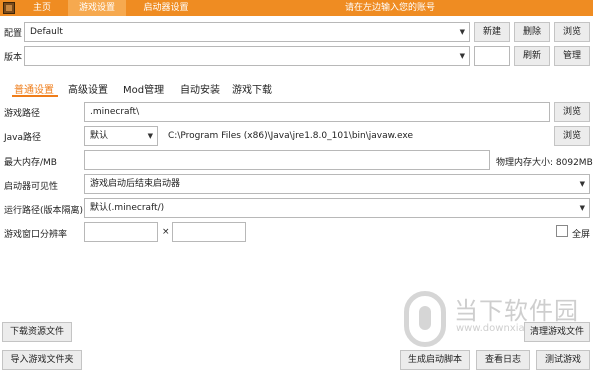  What do you see at coordinates (562, 231) in the screenshot?
I see `fullscreen-checkbox` at bounding box center [562, 231].